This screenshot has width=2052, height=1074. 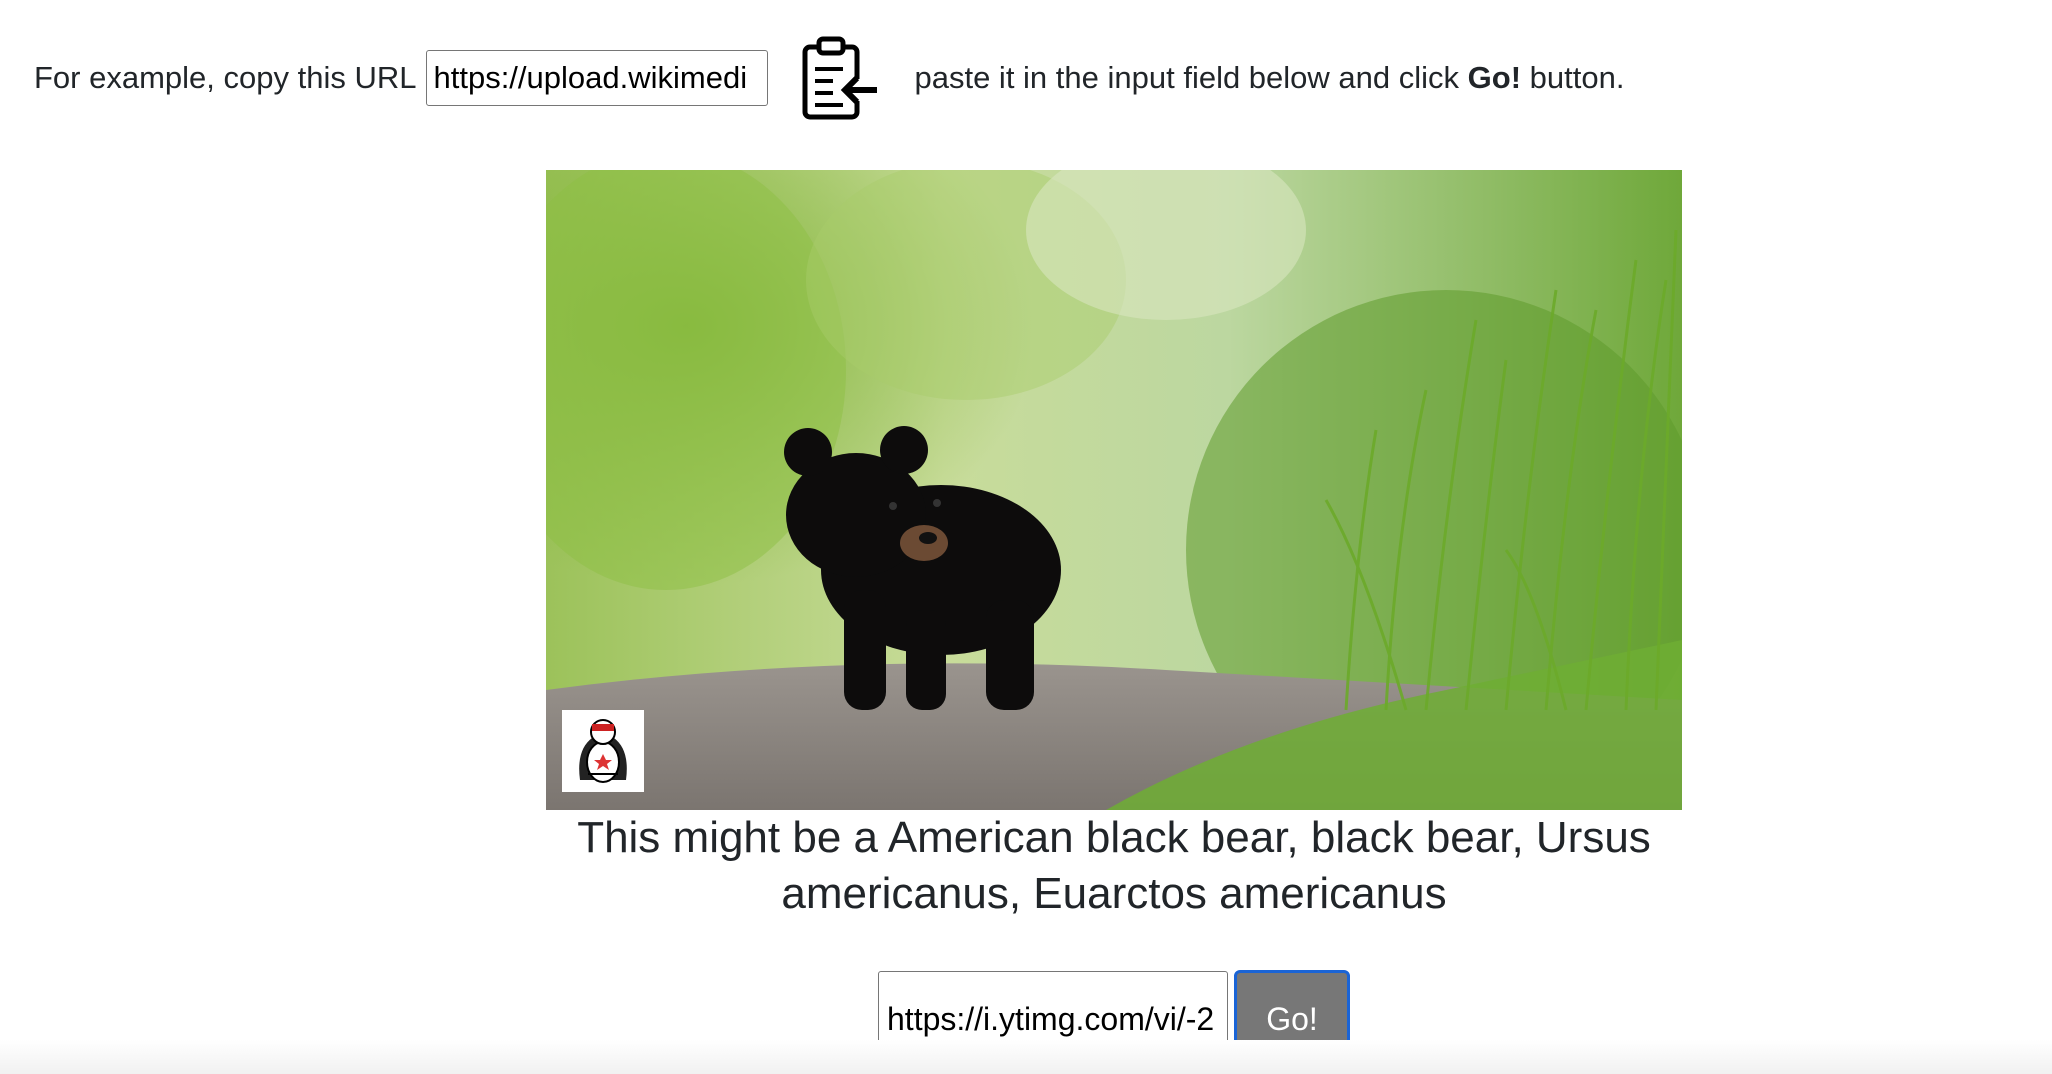 I want to click on instructions-lead: For example, copy this URL, so click(x=225, y=77).